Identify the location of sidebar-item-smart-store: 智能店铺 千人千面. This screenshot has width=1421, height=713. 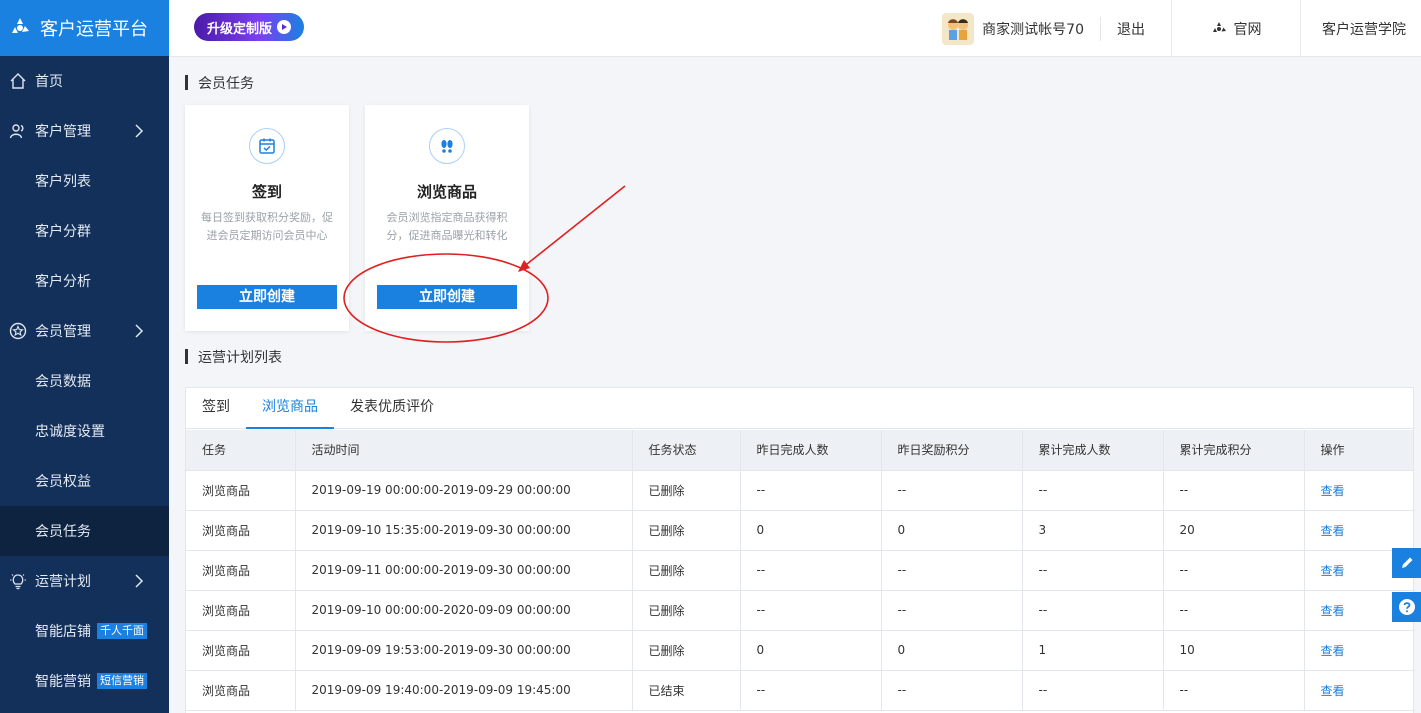
(84, 631).